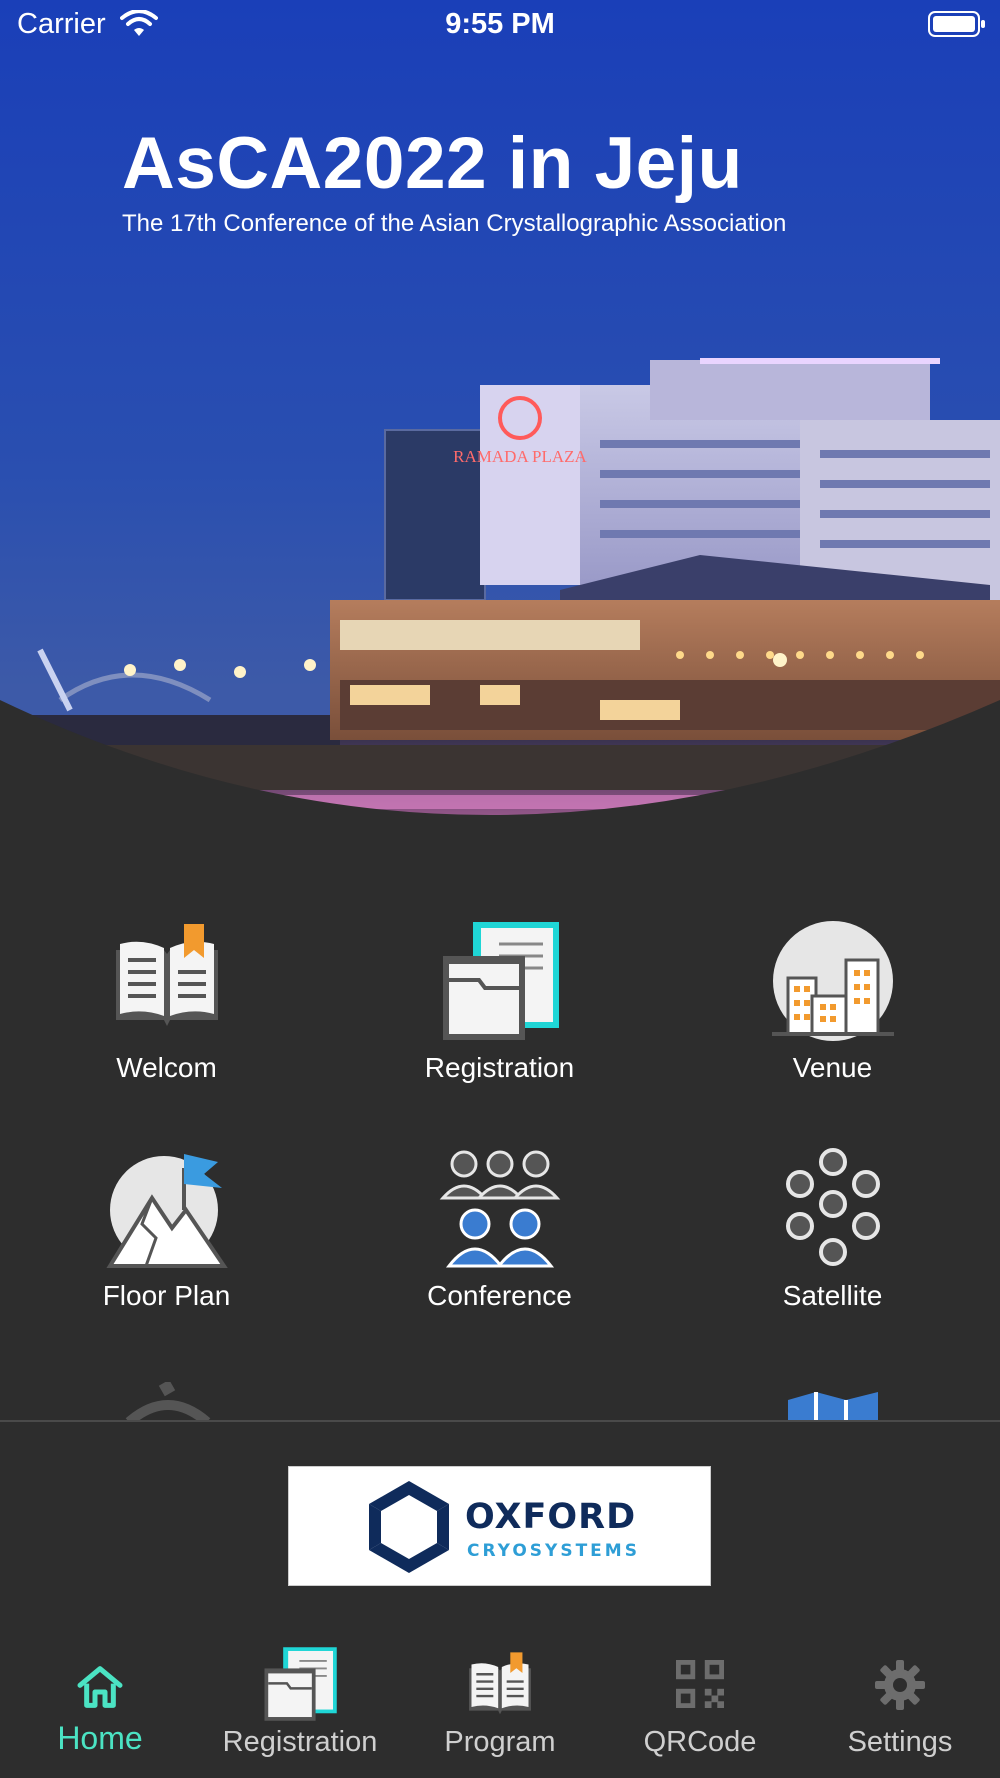 The width and height of the screenshot is (1000, 1778). What do you see at coordinates (499, 1295) in the screenshot?
I see `menu-label-conference: Conference` at bounding box center [499, 1295].